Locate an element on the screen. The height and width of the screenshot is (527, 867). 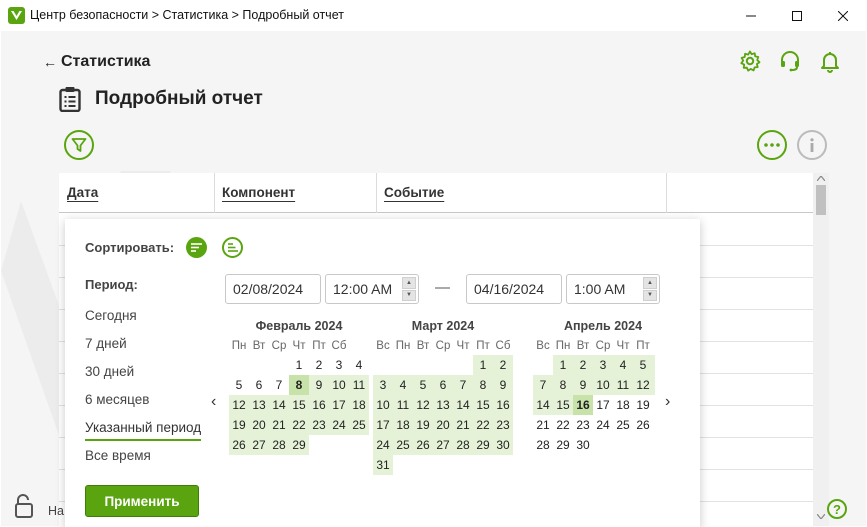
start-date-input: 02/08/2024 is located at coordinates (273, 289).